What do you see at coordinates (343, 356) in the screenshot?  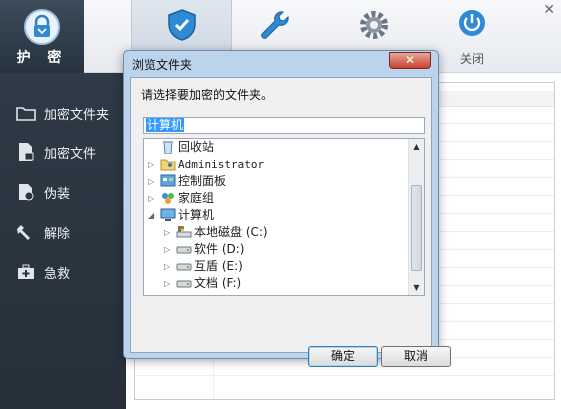 I see `ok-button: 确定` at bounding box center [343, 356].